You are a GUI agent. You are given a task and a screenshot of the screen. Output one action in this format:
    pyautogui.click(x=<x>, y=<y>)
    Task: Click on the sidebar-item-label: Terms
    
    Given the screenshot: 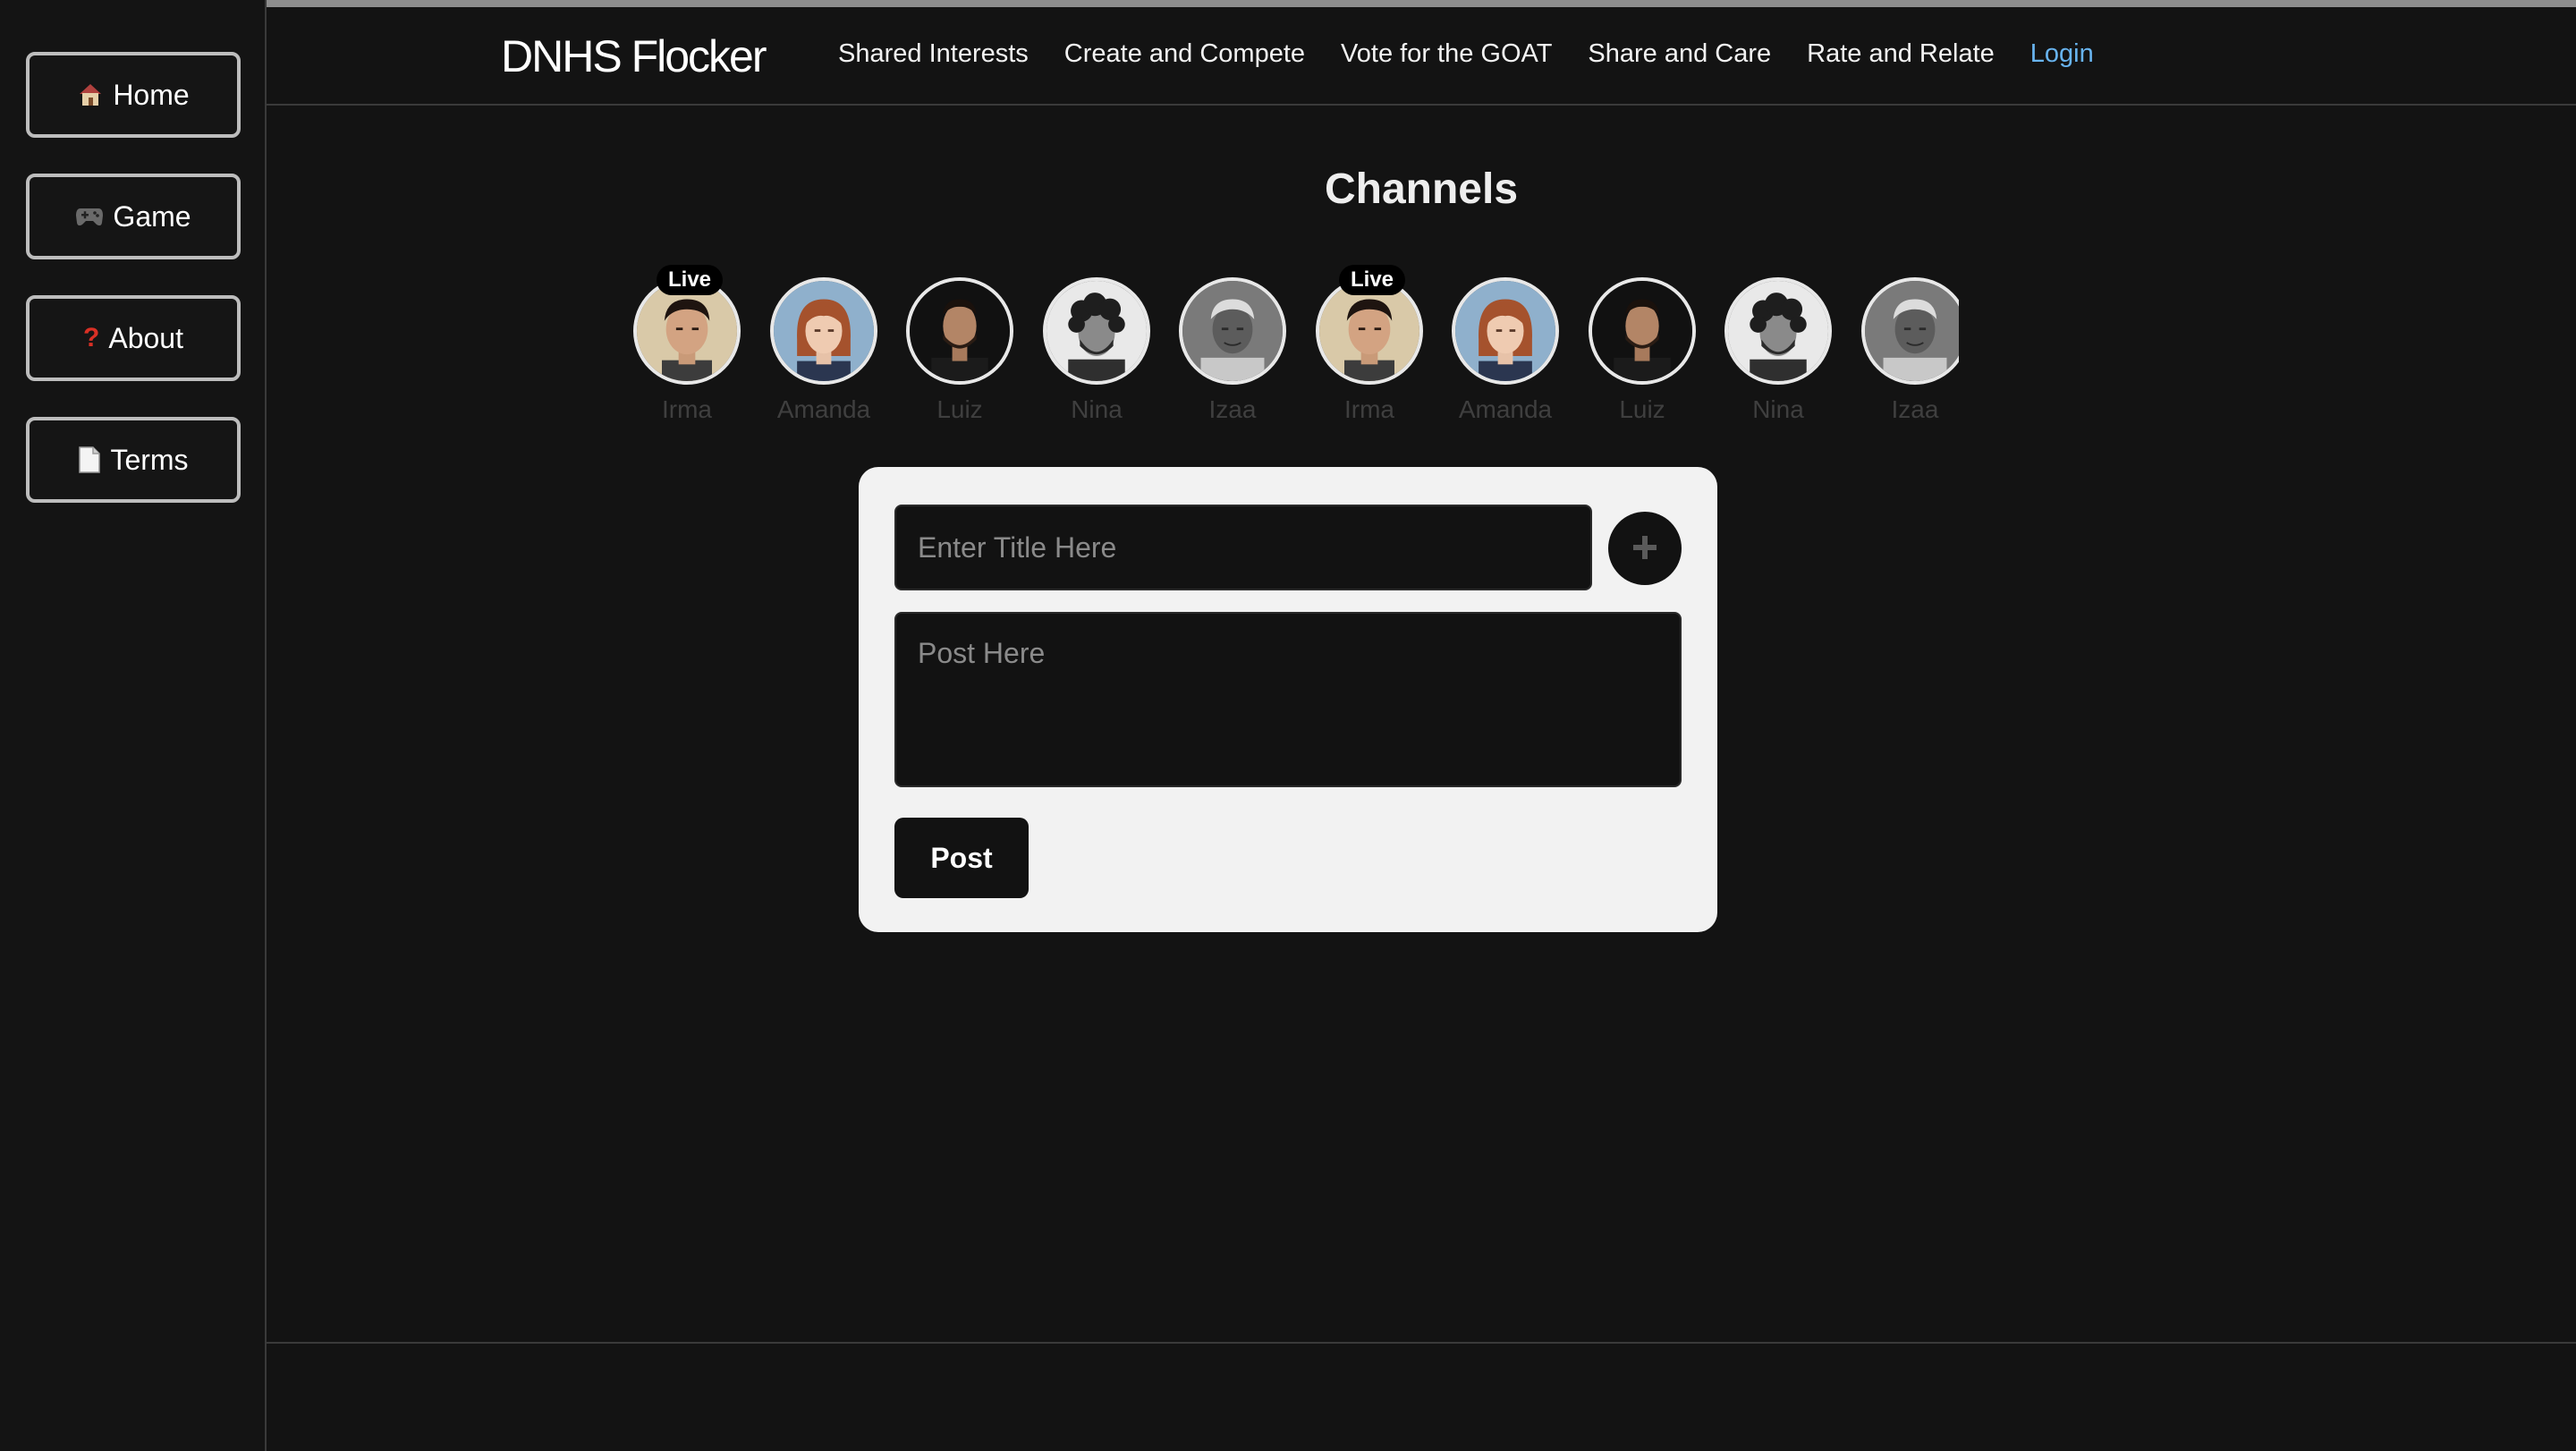 What is the action you would take?
    pyautogui.click(x=149, y=460)
    